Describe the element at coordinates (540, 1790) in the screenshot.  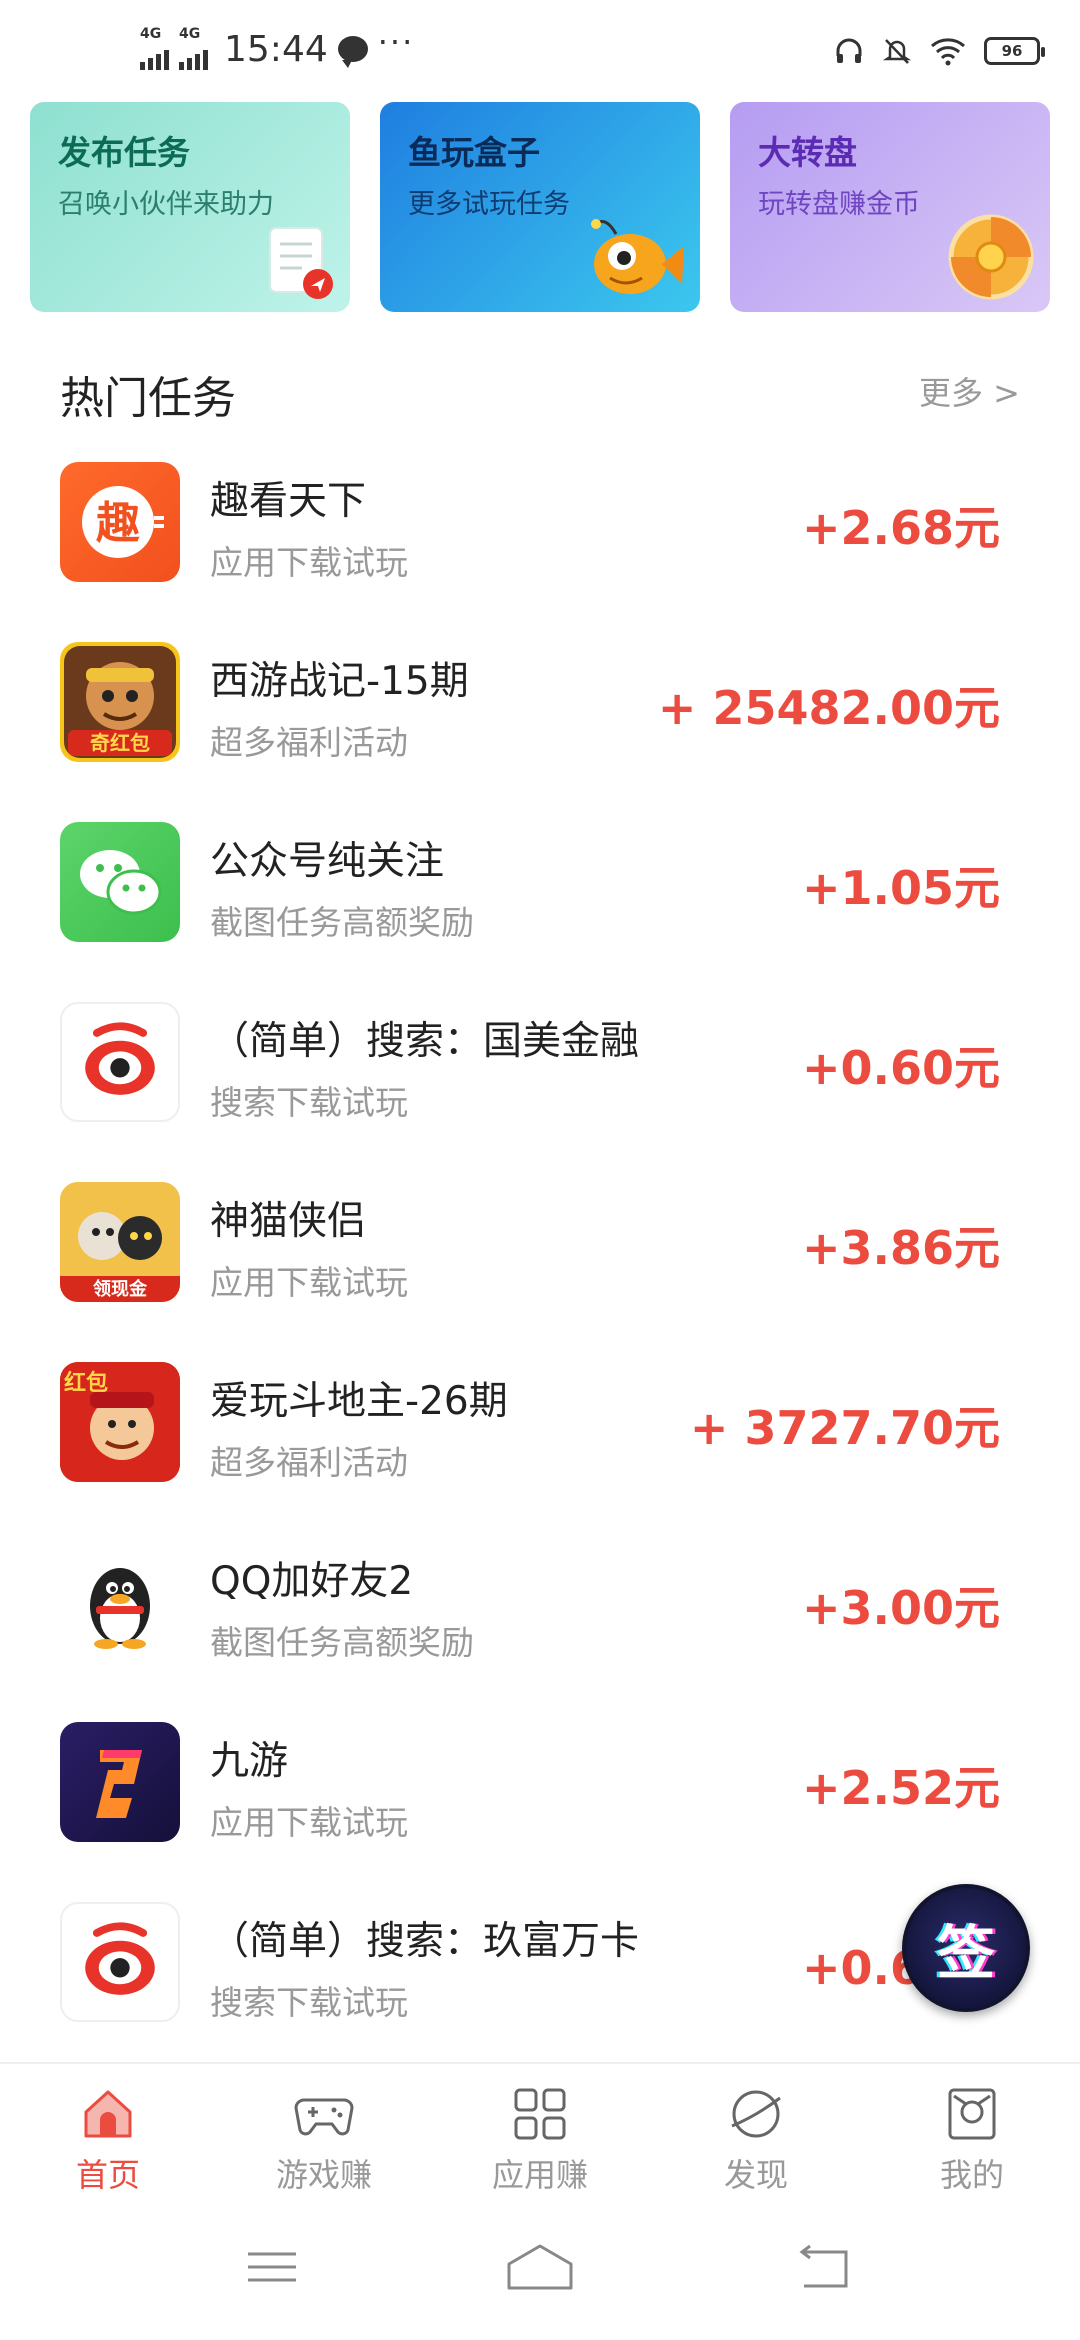
I see `task-row: 九游 应用下载试玩 +2.52元` at that location.